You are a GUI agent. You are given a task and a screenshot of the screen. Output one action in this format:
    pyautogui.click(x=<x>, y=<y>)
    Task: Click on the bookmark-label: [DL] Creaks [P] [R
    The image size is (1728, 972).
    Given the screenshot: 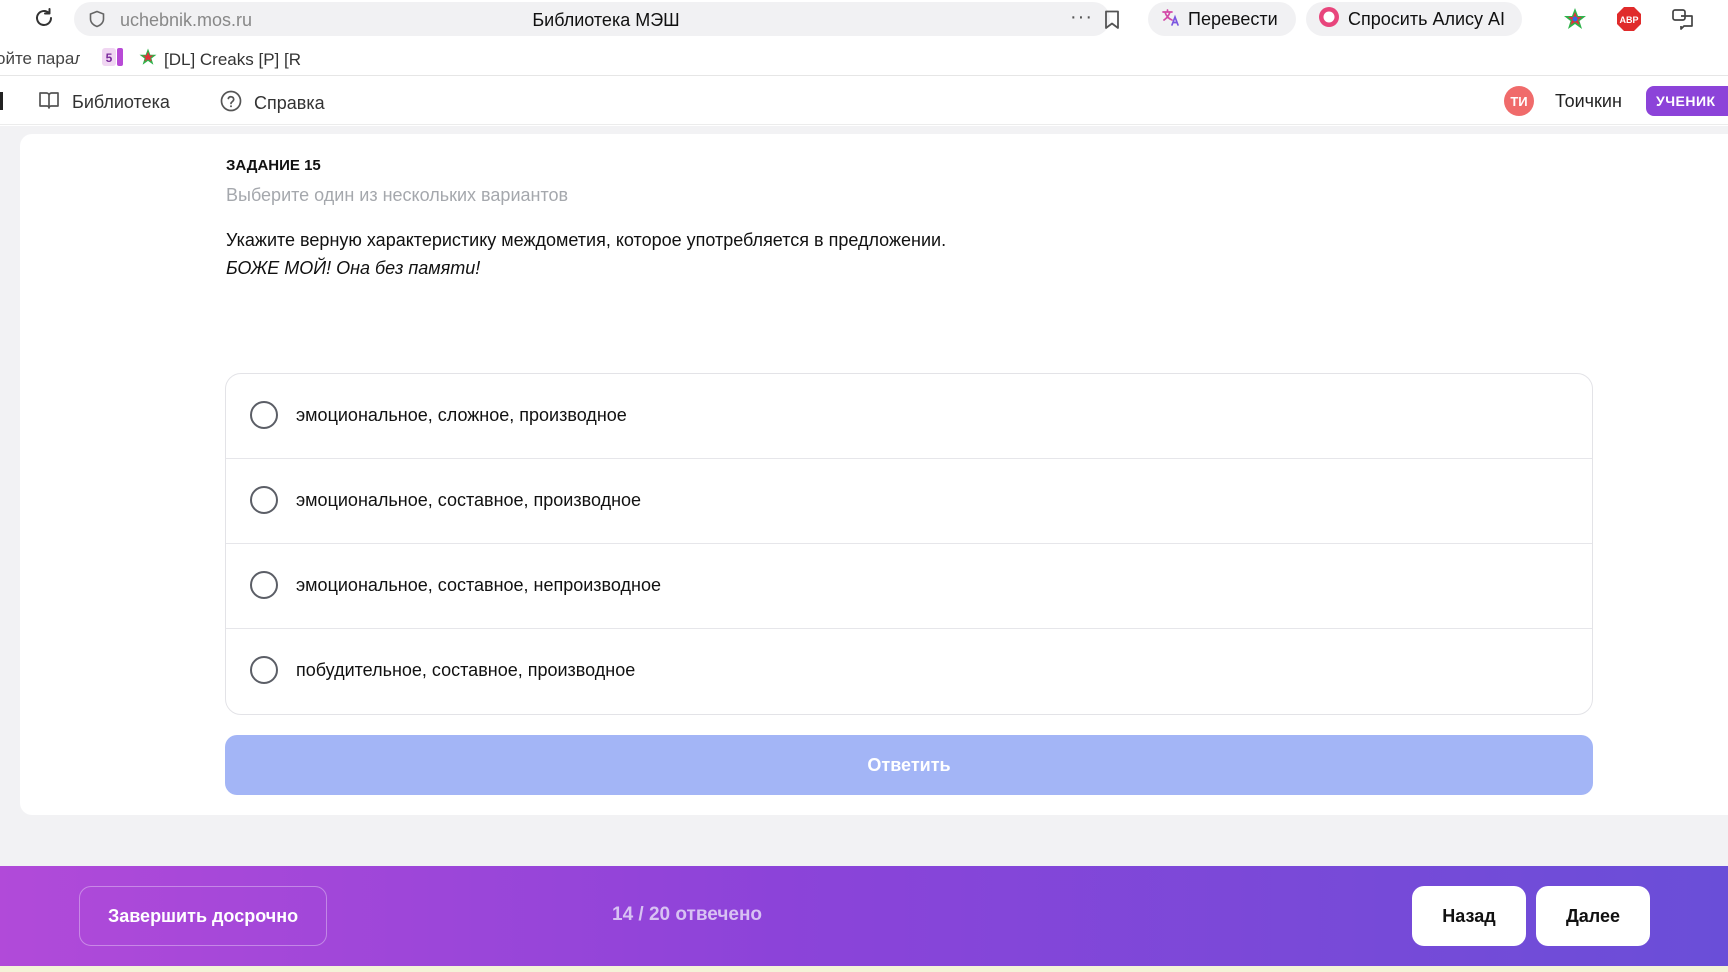 What is the action you would take?
    pyautogui.click(x=232, y=59)
    